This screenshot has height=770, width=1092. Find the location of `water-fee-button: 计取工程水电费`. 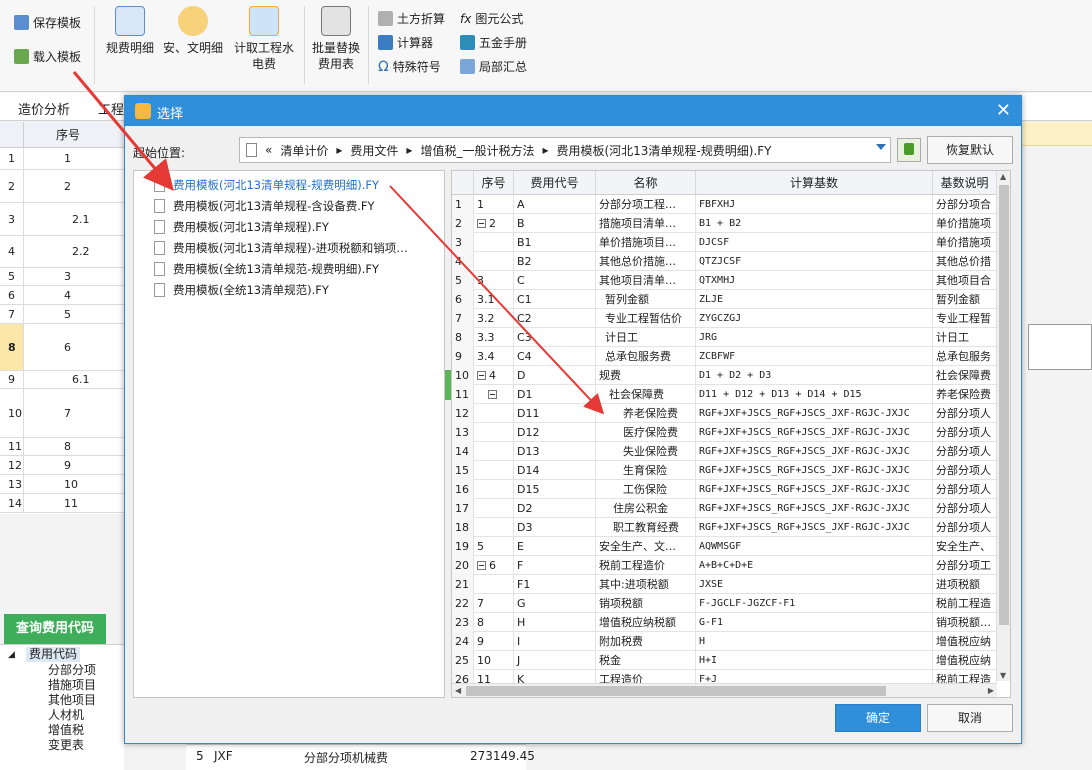

water-fee-button: 计取工程水电费 is located at coordinates (264, 39).